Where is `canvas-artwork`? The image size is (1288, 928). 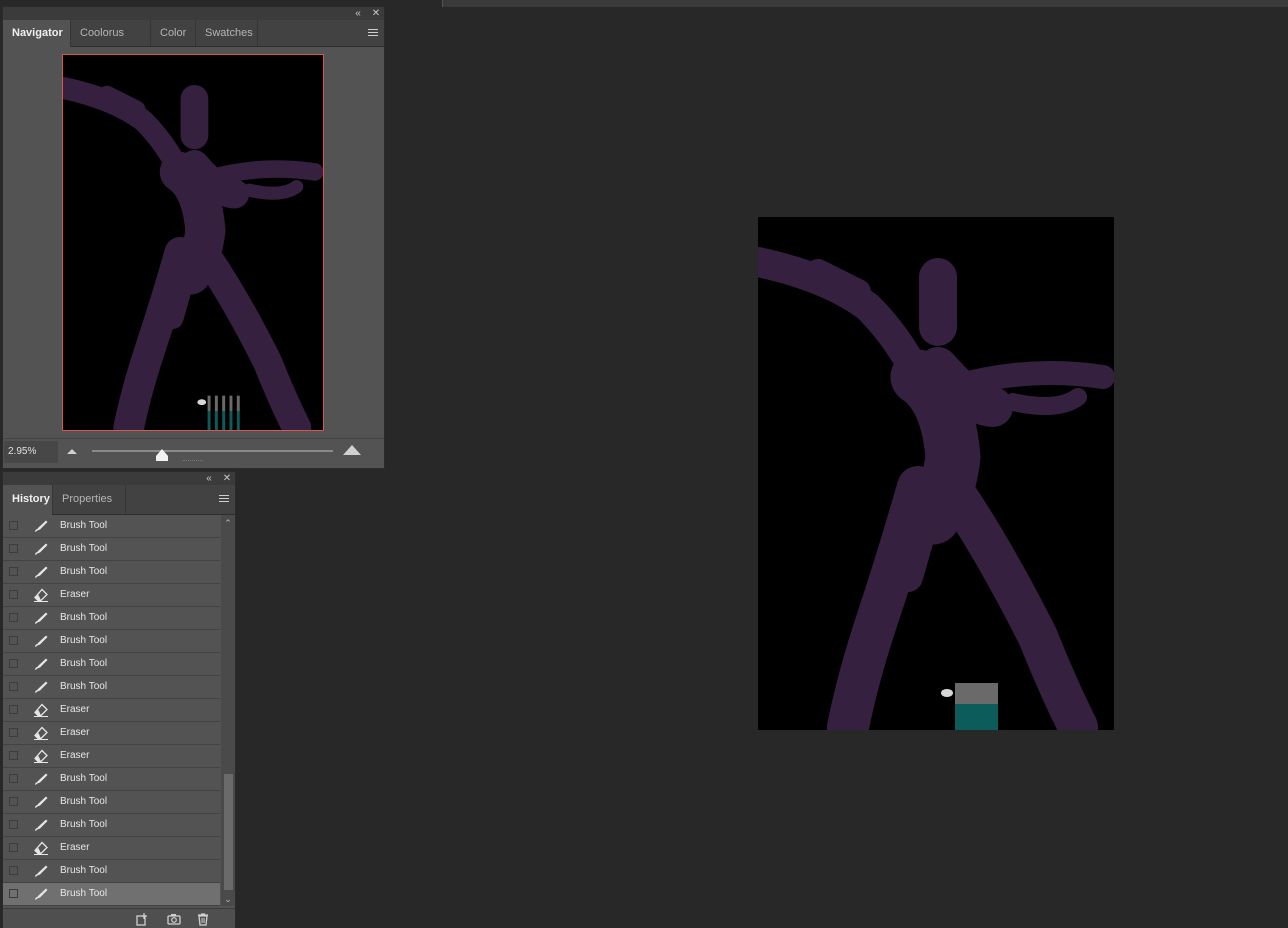 canvas-artwork is located at coordinates (936, 488).